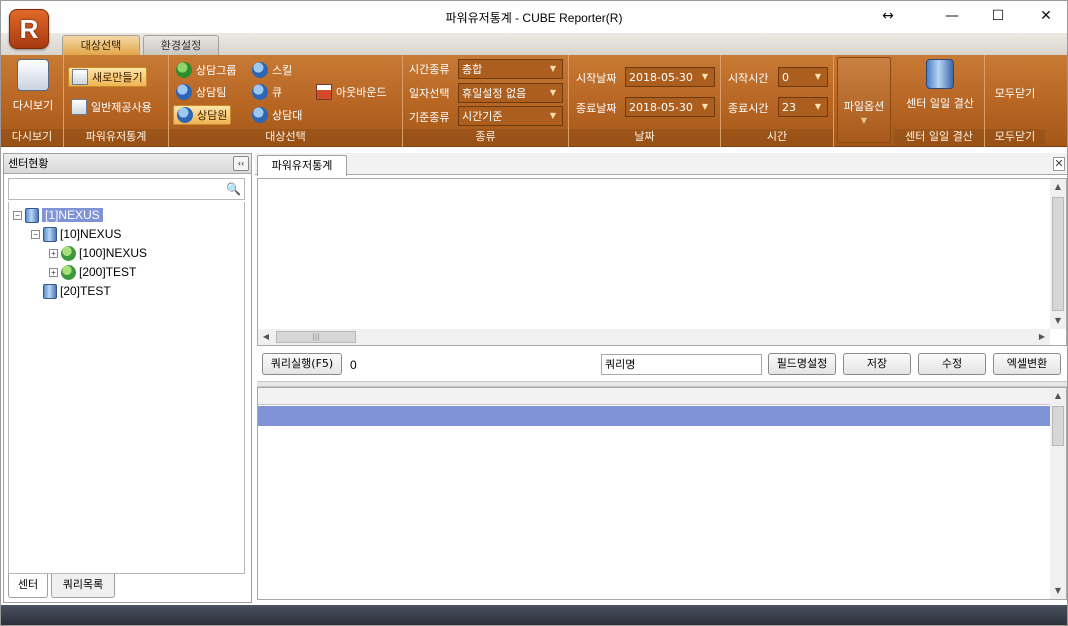  What do you see at coordinates (952, 16) in the screenshot?
I see `minimize-button: —` at bounding box center [952, 16].